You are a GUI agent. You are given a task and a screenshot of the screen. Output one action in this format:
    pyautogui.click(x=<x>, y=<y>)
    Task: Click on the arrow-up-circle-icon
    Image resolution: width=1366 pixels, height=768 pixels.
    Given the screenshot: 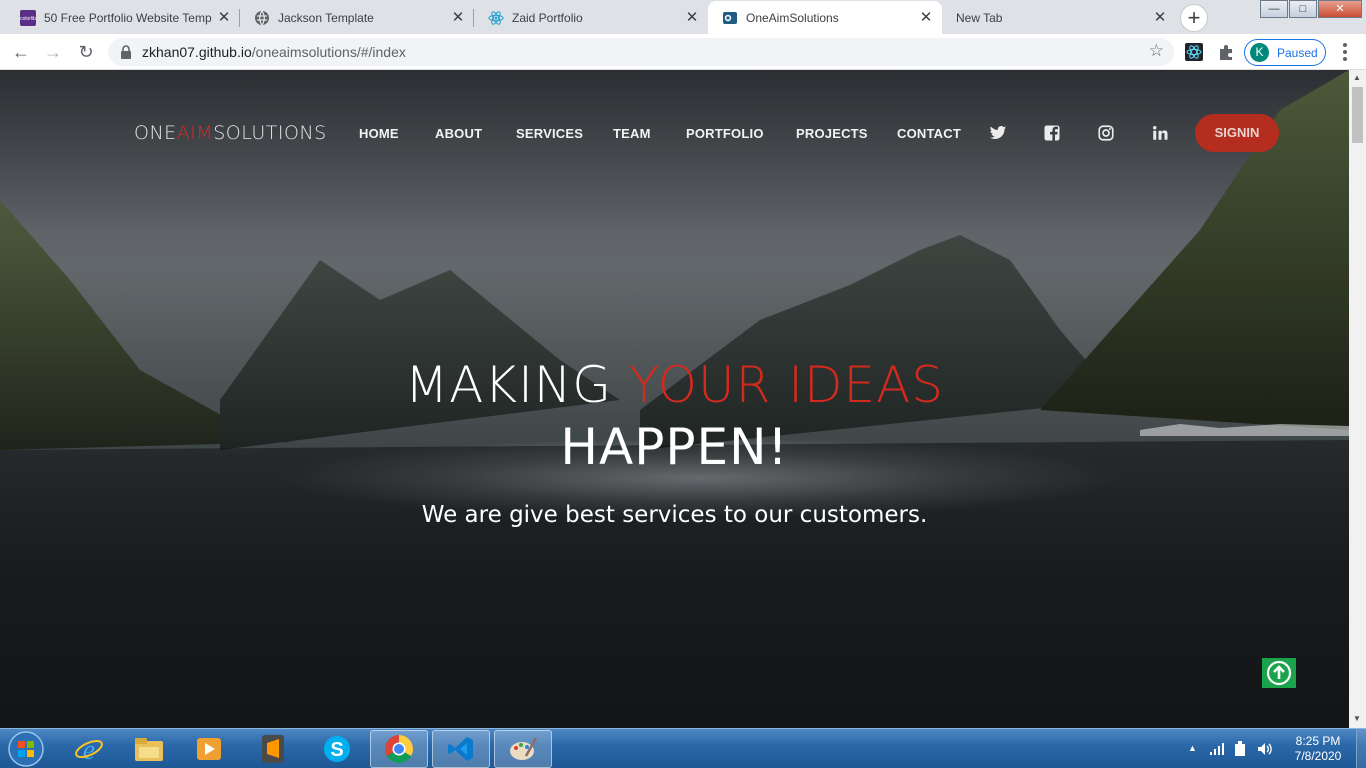 What is the action you would take?
    pyautogui.click(x=1279, y=673)
    